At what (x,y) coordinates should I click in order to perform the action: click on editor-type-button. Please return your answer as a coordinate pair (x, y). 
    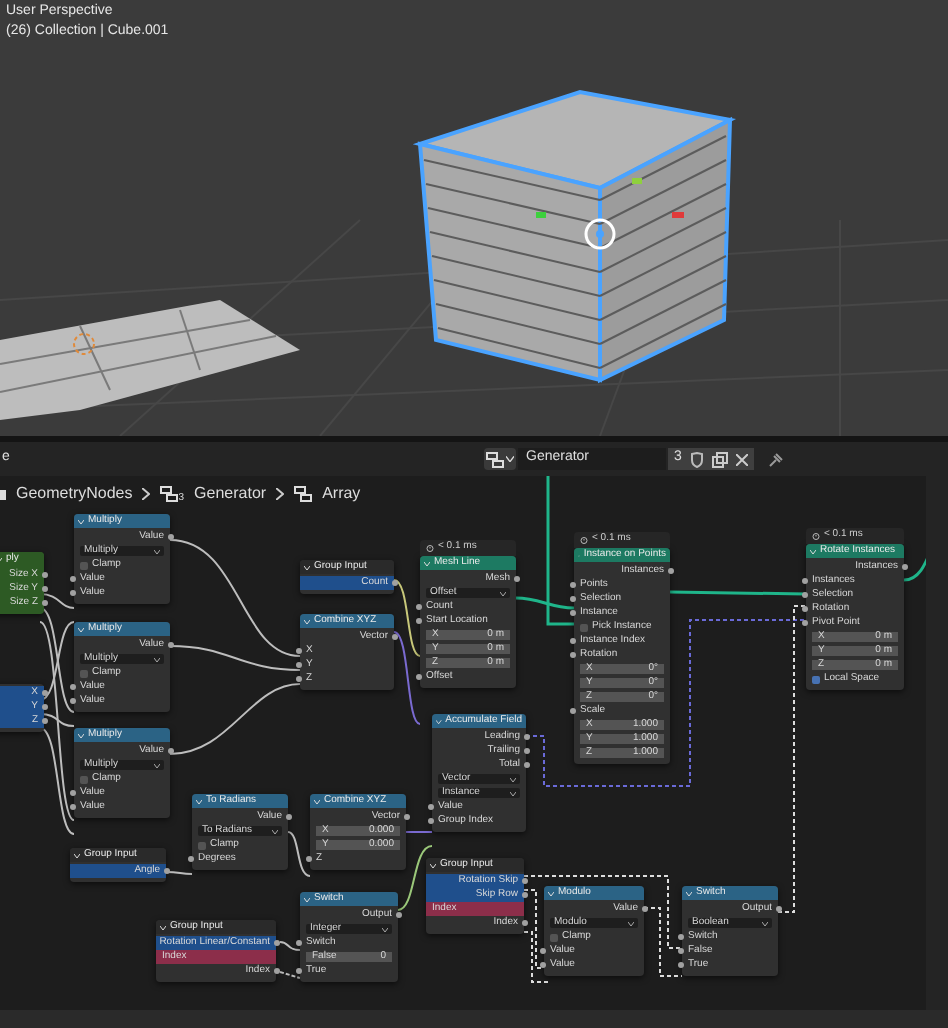
    Looking at the image, I should click on (500, 459).